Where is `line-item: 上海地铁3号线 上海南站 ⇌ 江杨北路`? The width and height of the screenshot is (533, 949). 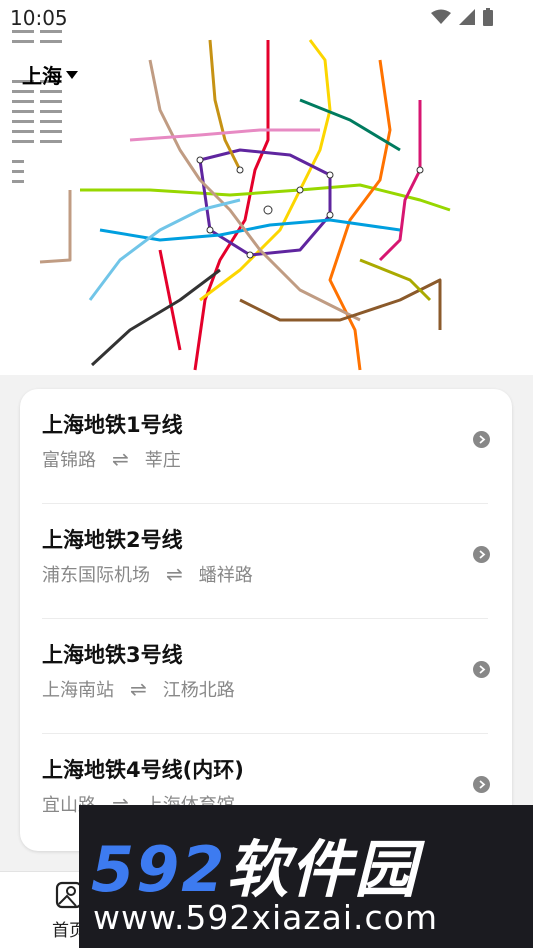
line-item: 上海地铁3号线 上海南站 ⇌ 江杨北路 is located at coordinates (266, 676).